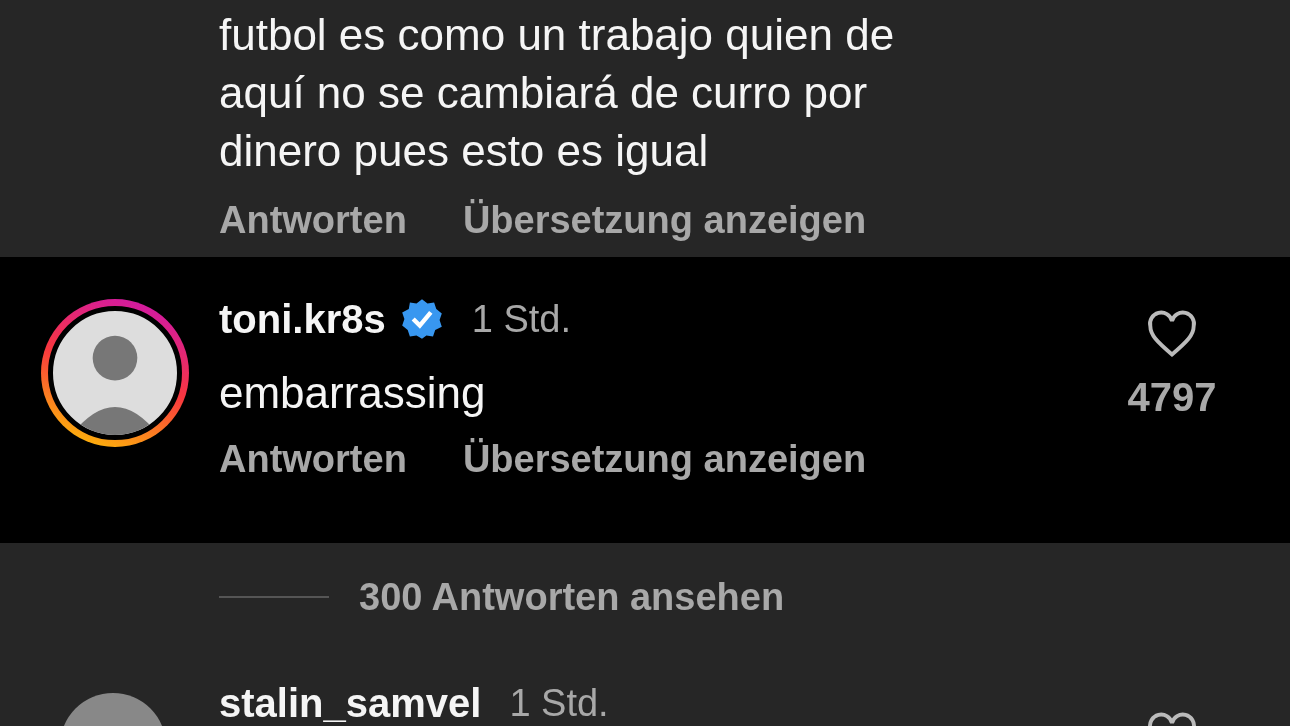 This screenshot has height=726, width=1290. Describe the element at coordinates (353, 393) in the screenshot. I see `comment-text: embarrassing` at that location.